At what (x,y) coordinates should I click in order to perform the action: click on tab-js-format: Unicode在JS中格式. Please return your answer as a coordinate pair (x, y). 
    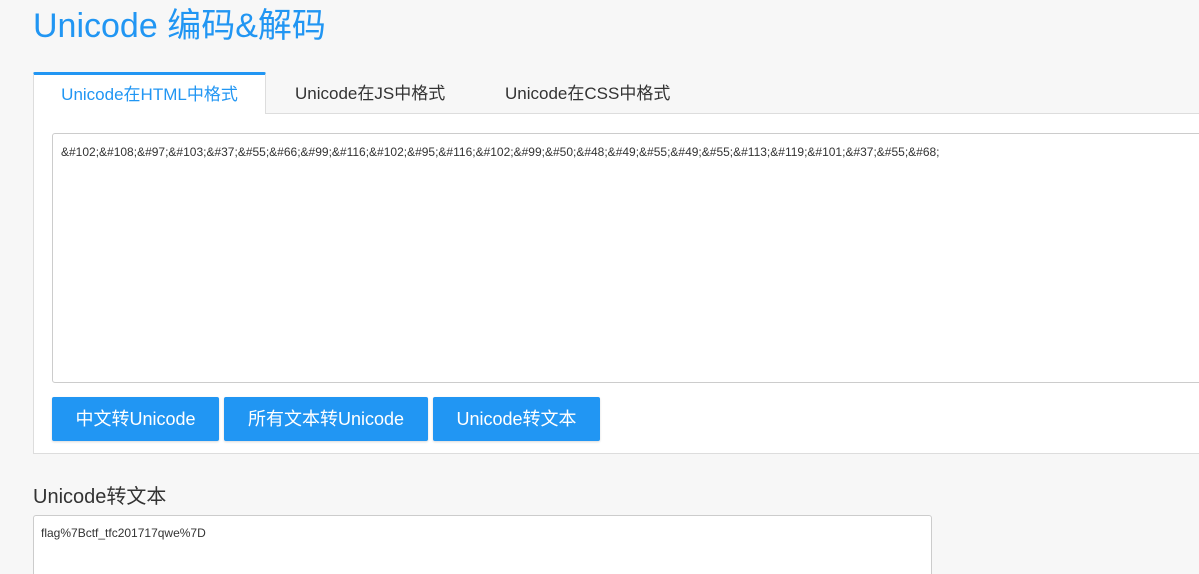
    Looking at the image, I should click on (370, 93).